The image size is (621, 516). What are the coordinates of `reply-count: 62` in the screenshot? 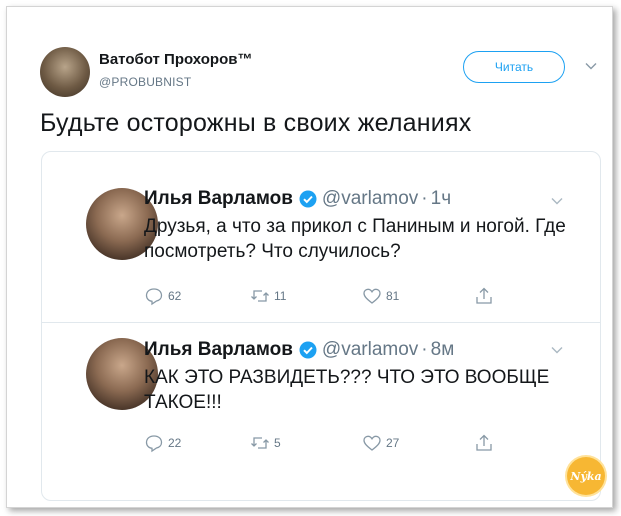 It's located at (175, 296).